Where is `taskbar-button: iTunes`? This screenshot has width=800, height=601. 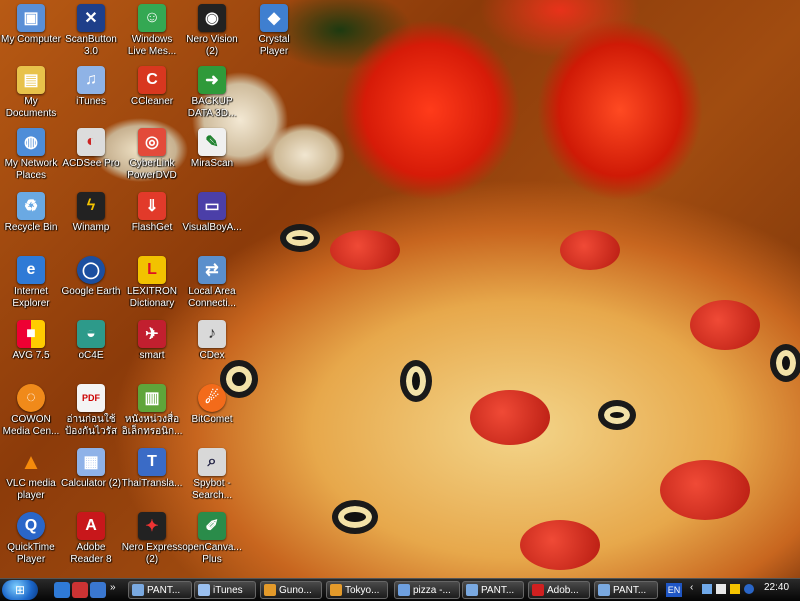 taskbar-button: iTunes is located at coordinates (225, 590).